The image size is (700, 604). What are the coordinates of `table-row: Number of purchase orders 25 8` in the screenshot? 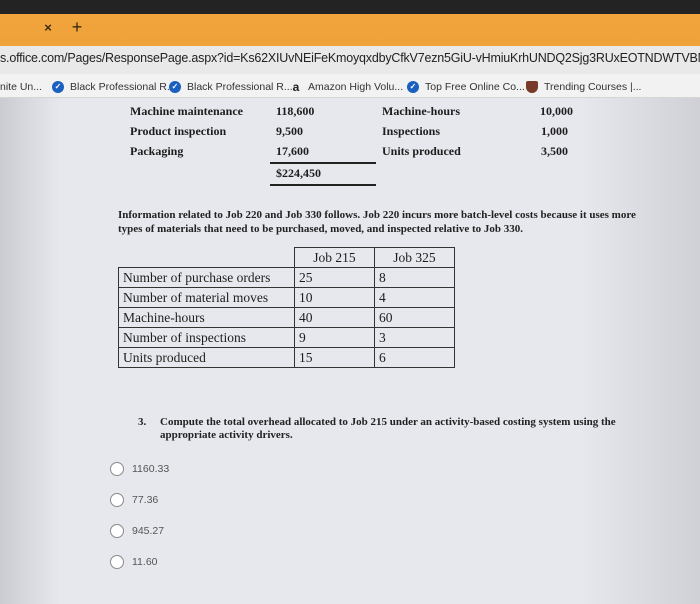 It's located at (286, 277).